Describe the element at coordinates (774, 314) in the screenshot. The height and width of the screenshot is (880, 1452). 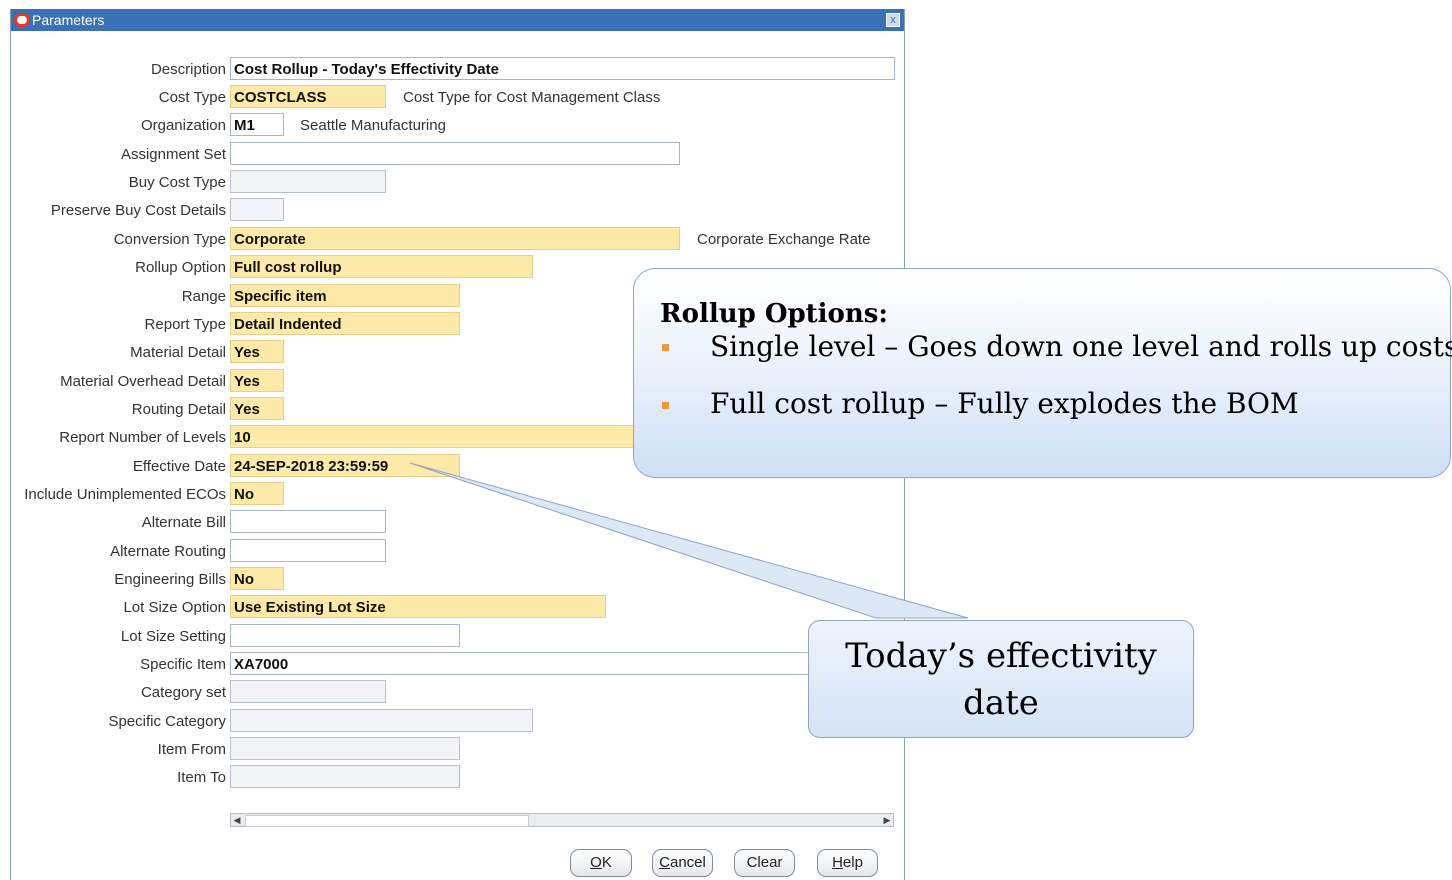
I see `callout-heading: Rollup Options:` at that location.